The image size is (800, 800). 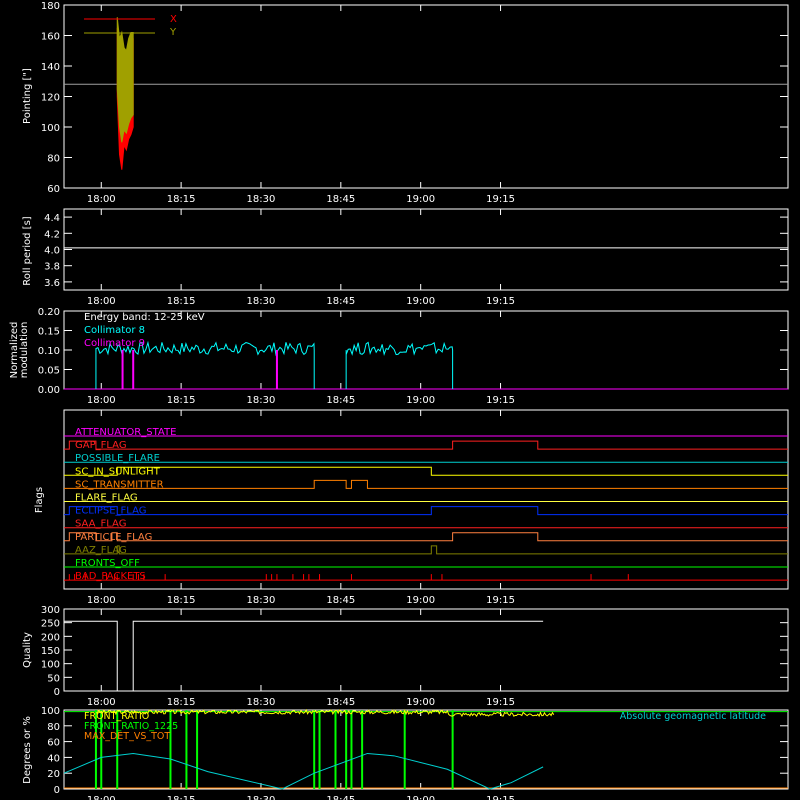 What do you see at coordinates (52, 218) in the screenshot?
I see `y-tick-label: 4.4` at bounding box center [52, 218].